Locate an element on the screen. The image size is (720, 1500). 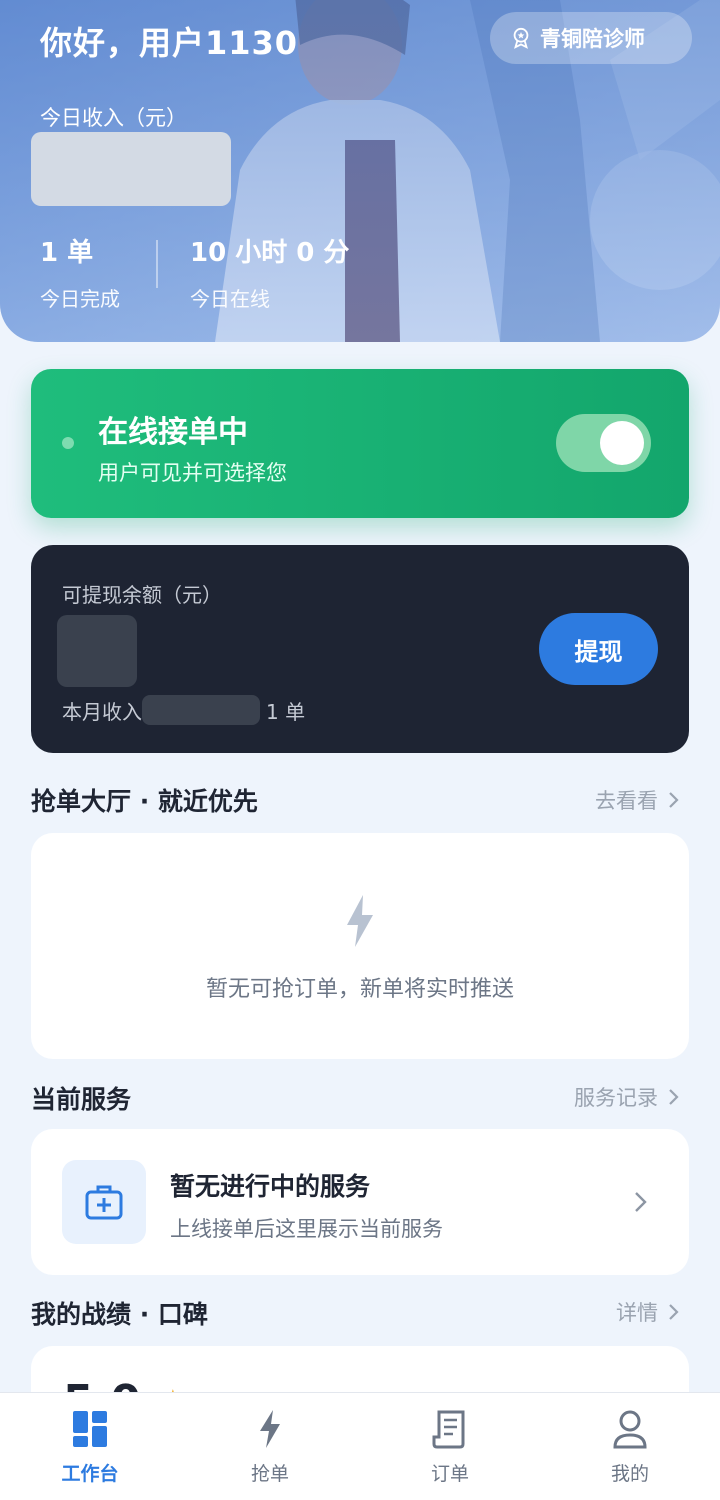
online-toggle is located at coordinates (603, 443).